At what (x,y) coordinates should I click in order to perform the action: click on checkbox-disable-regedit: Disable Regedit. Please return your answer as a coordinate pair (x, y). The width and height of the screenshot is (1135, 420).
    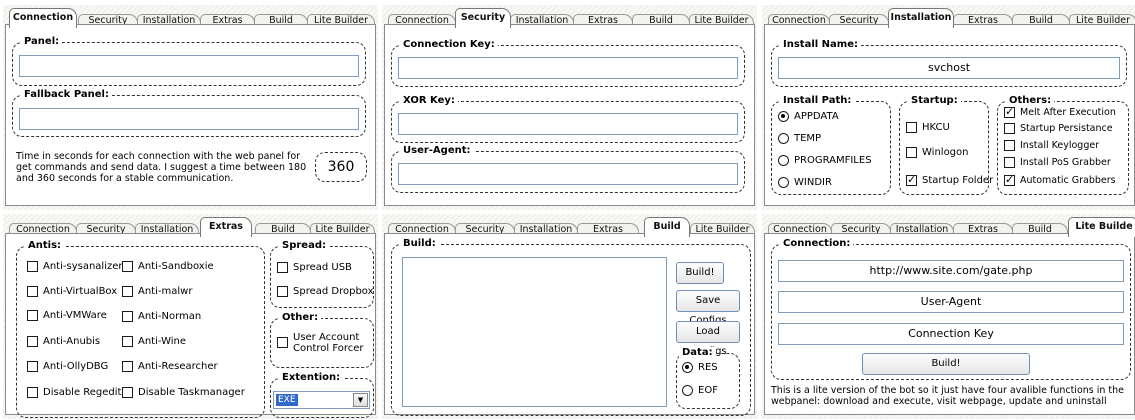
    Looking at the image, I should click on (74, 392).